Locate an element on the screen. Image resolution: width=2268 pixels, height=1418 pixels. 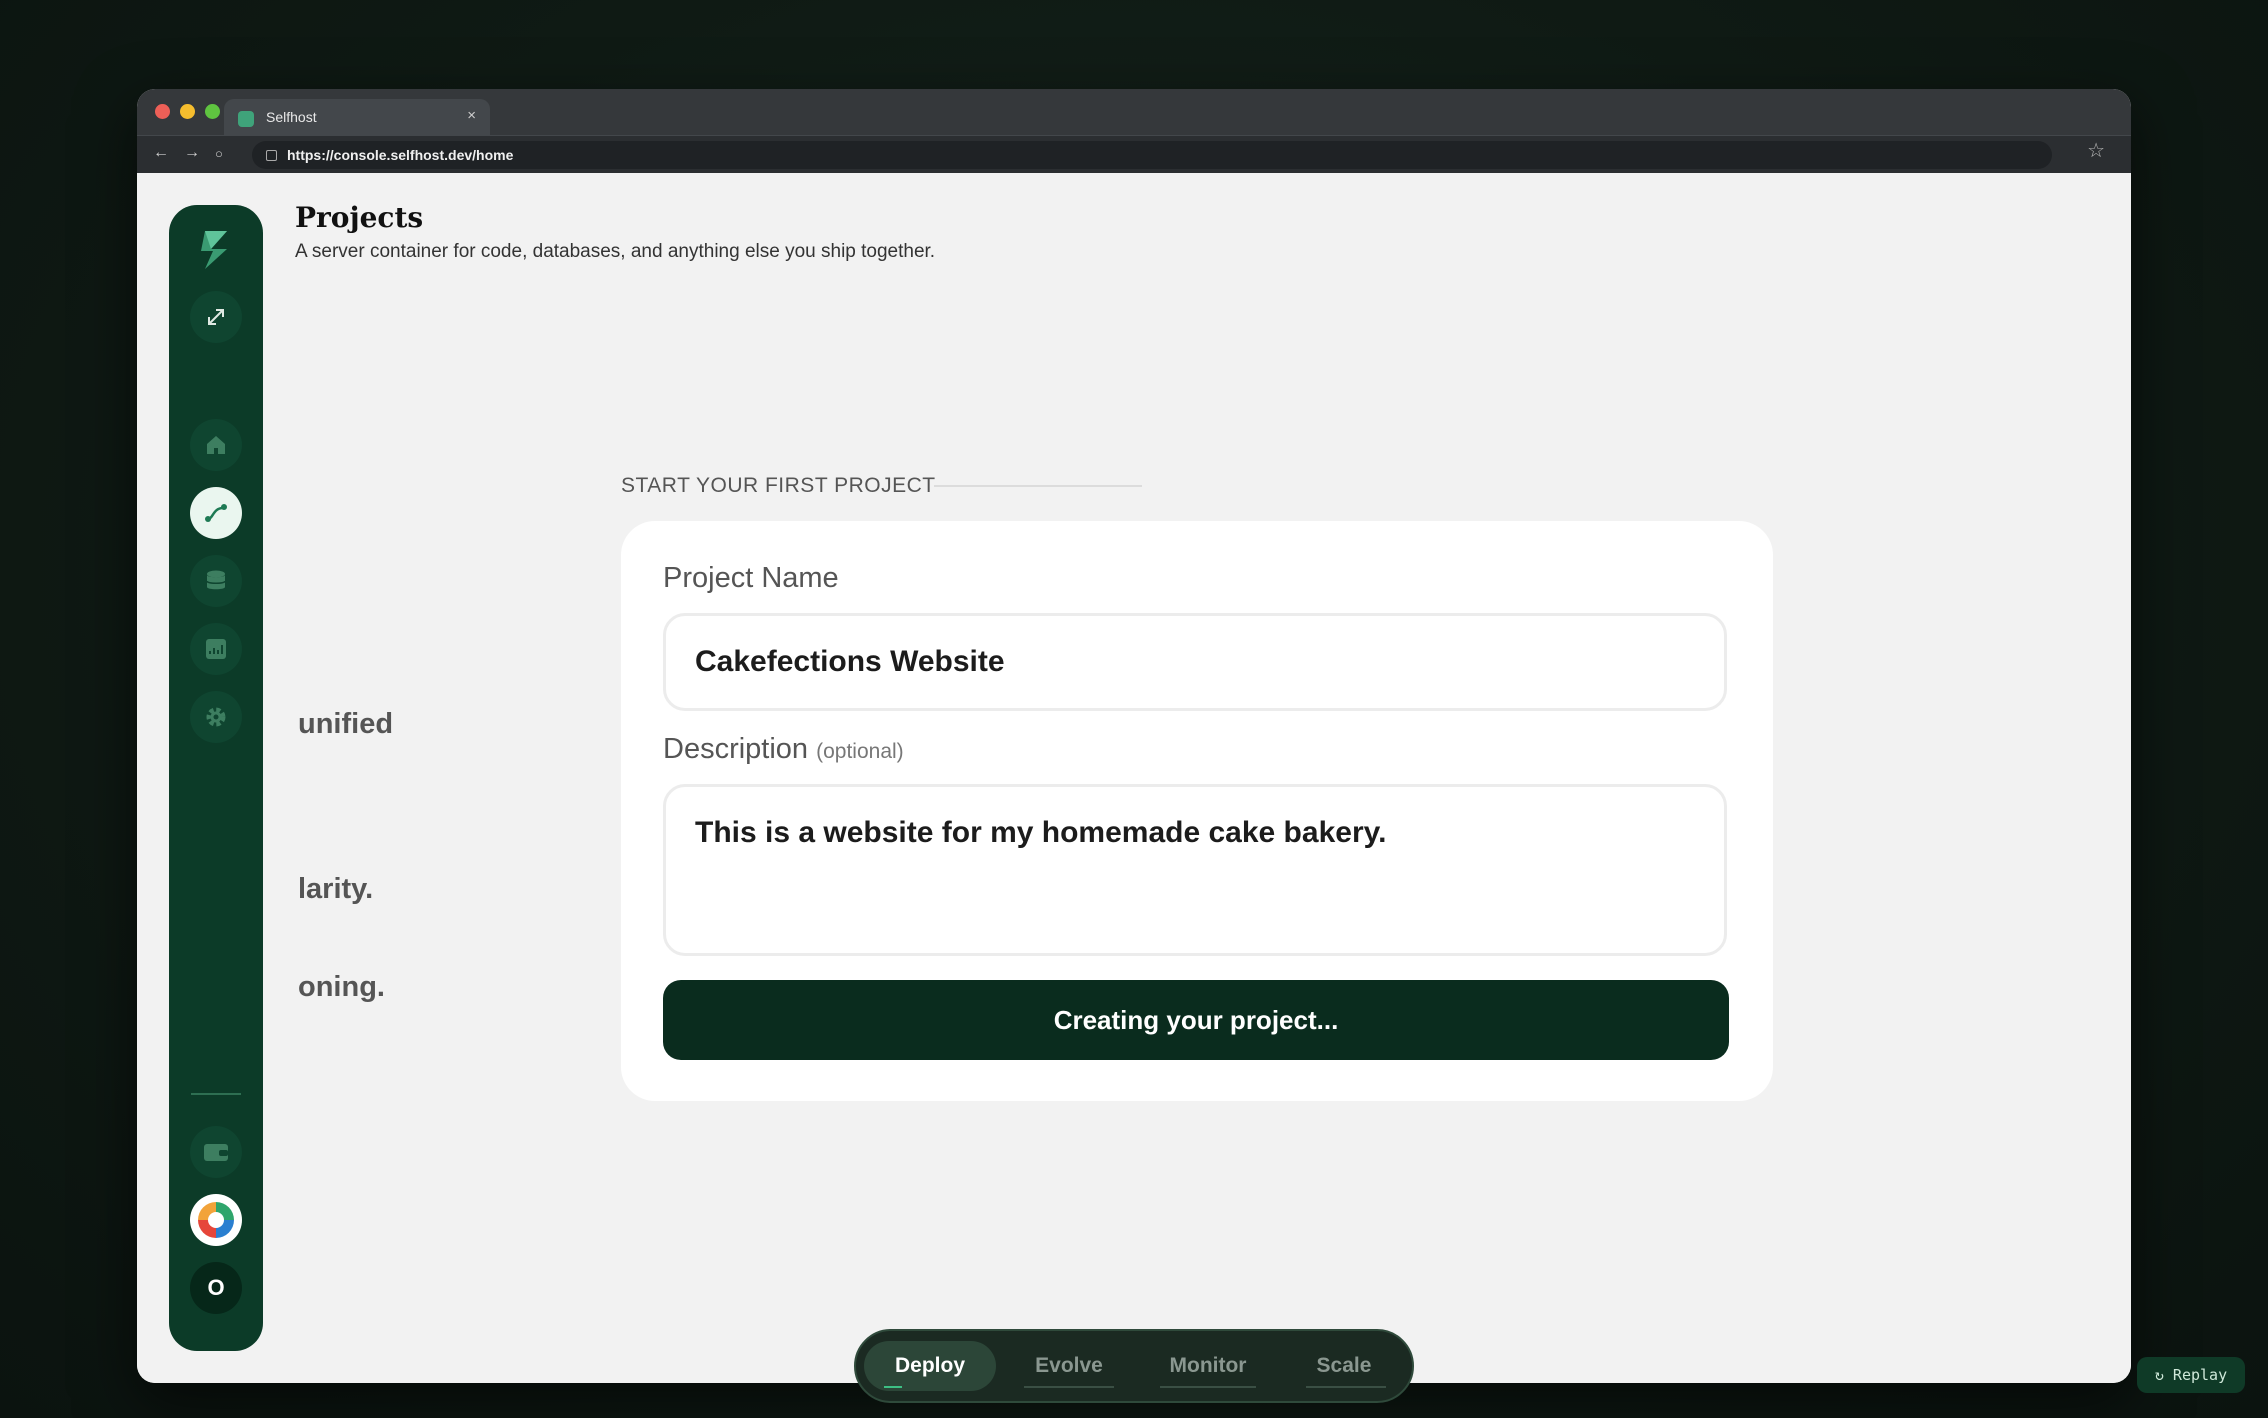
tab-deploy-label: Deploy is located at coordinates (929, 1365).